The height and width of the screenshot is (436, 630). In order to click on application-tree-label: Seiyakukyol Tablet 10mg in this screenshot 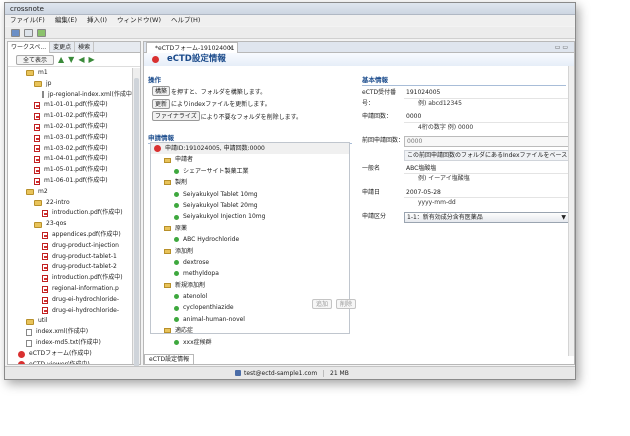, I will do `click(220, 194)`.